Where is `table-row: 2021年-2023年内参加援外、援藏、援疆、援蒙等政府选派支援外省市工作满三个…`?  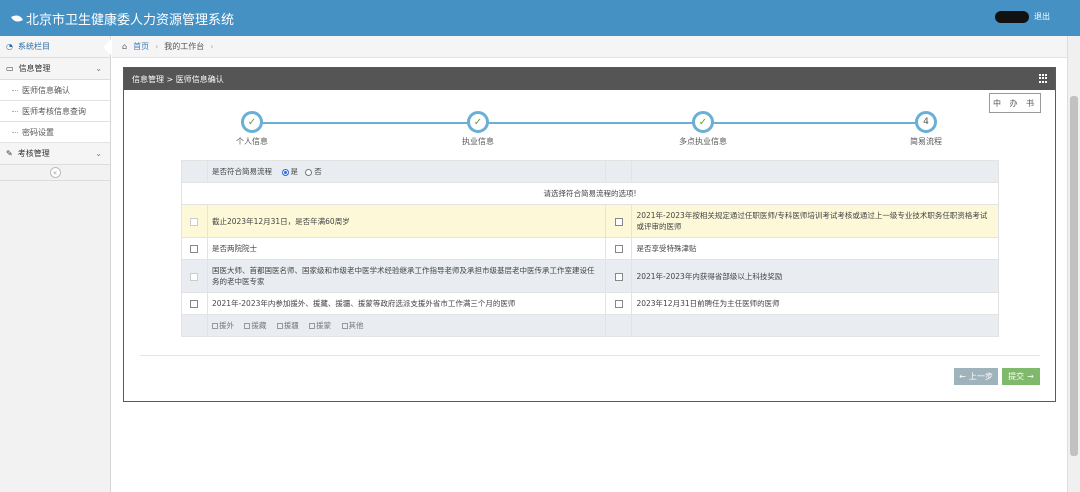
table-row: 2021年-2023年内参加援外、援藏、援疆、援蒙等政府选派支援外省市工作满三个… is located at coordinates (590, 303).